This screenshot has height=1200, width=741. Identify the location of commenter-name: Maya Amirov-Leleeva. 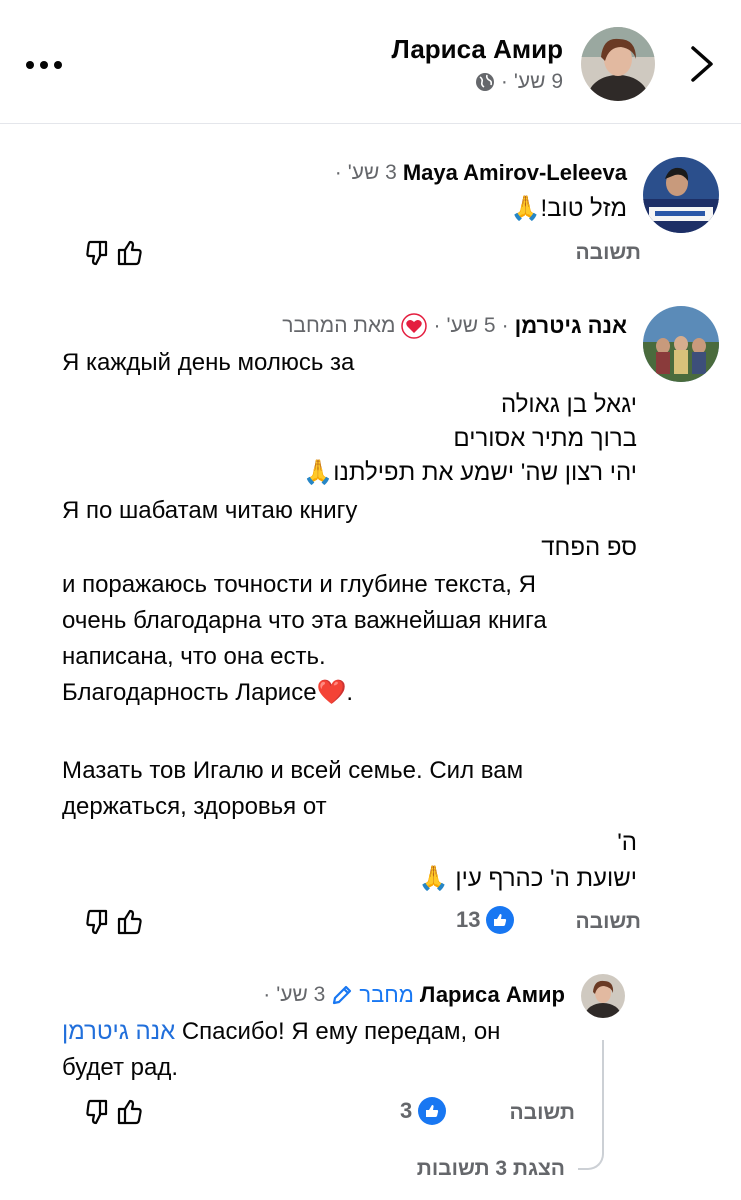
(515, 173).